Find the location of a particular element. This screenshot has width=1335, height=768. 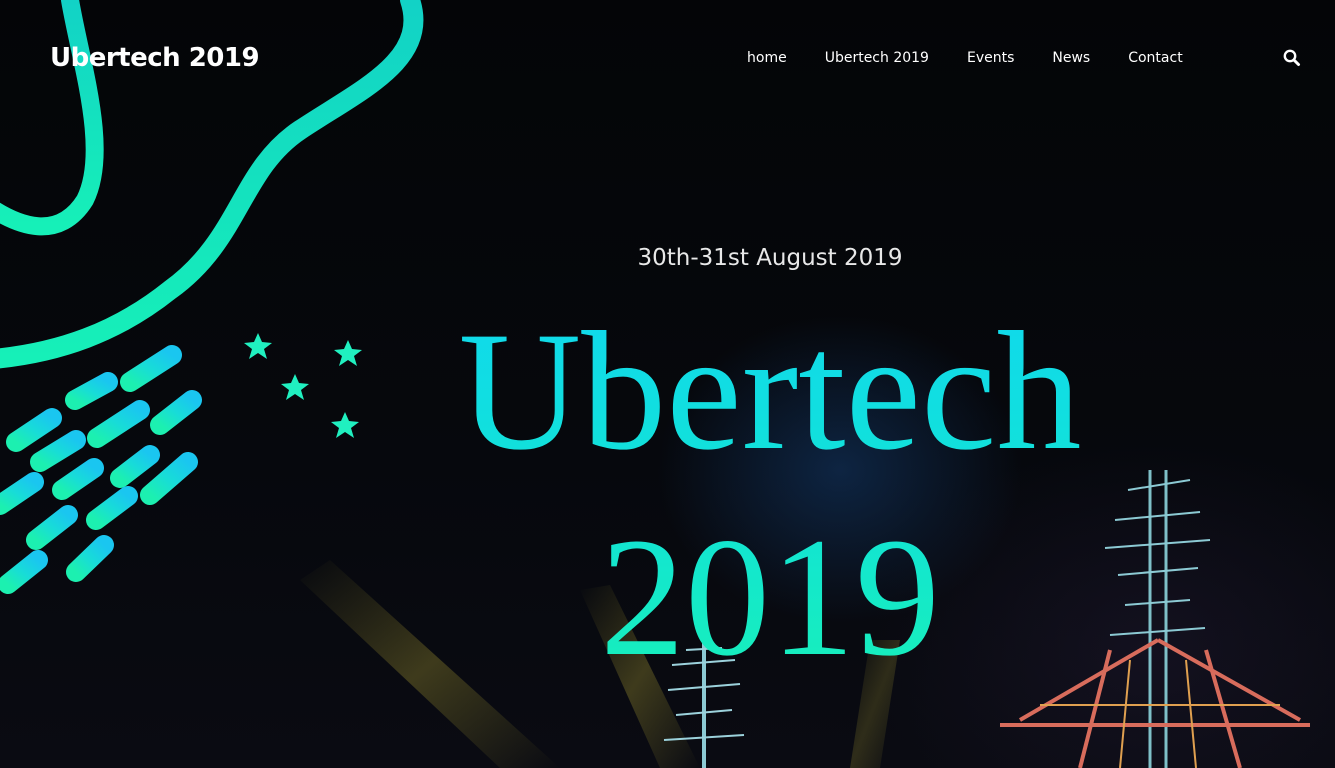

nav-item-news: News is located at coordinates (1071, 58).